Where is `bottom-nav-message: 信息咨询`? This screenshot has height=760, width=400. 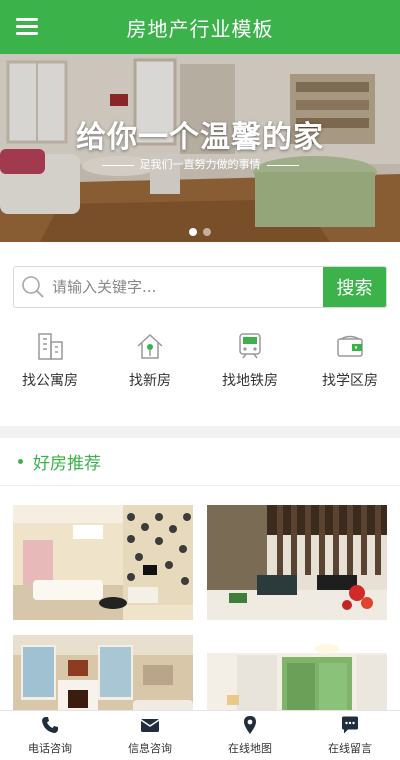
bottom-nav-message: 信息咨询 is located at coordinates (150, 735).